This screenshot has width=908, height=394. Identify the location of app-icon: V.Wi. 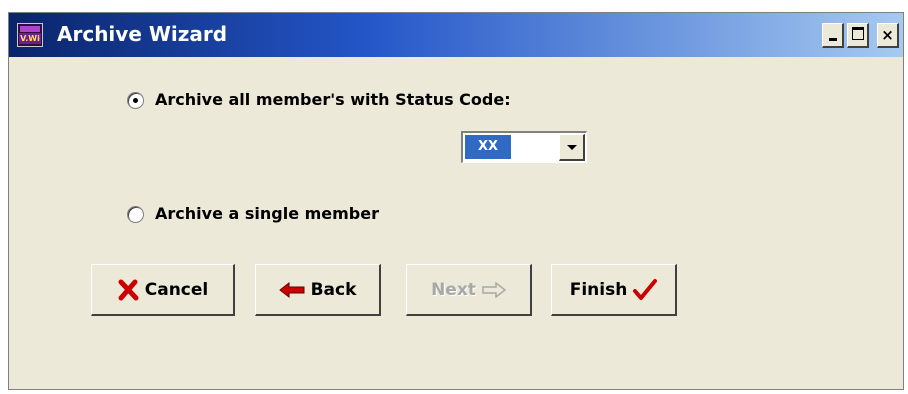
(30, 35).